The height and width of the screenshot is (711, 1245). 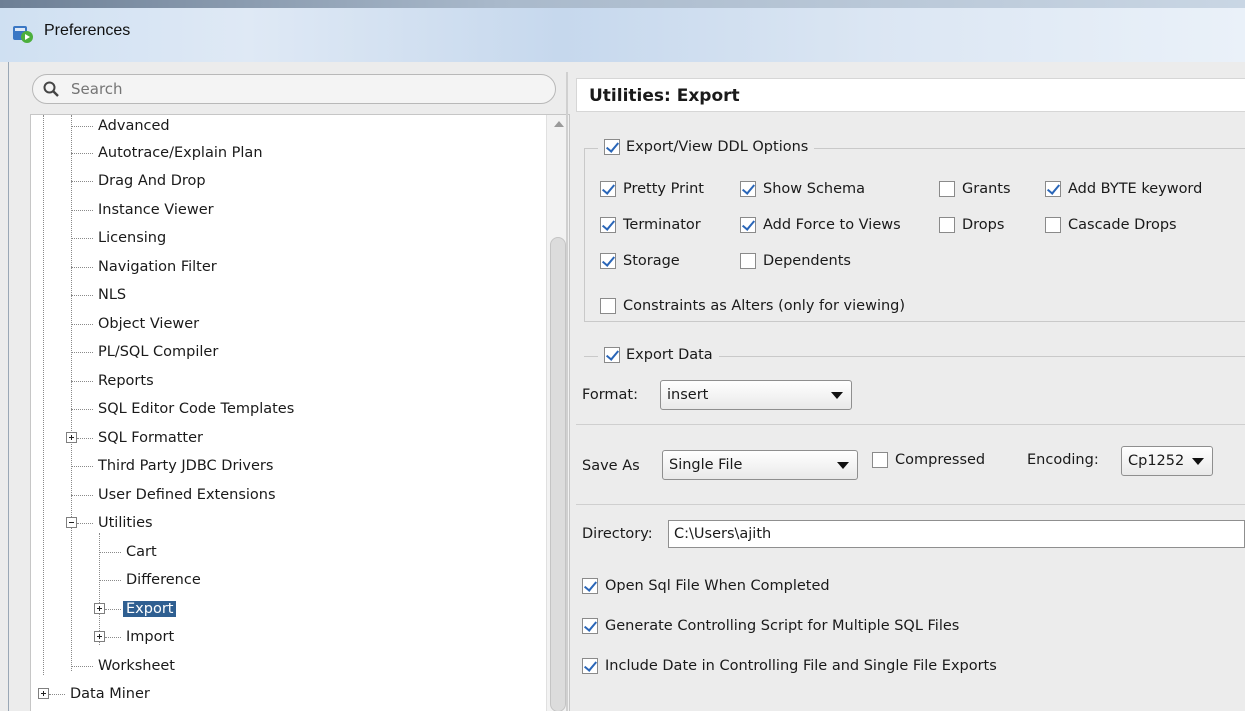 I want to click on grants-checkbox: Grants, so click(x=975, y=189).